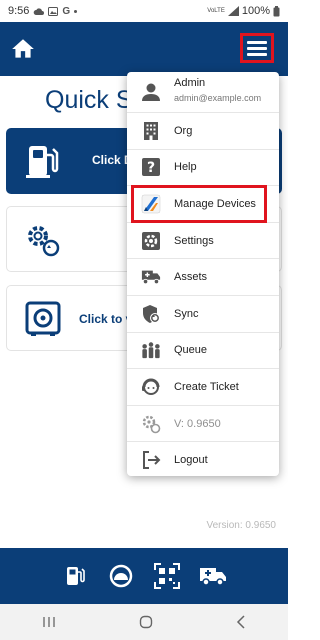  I want to click on help-icon: ?, so click(151, 167).